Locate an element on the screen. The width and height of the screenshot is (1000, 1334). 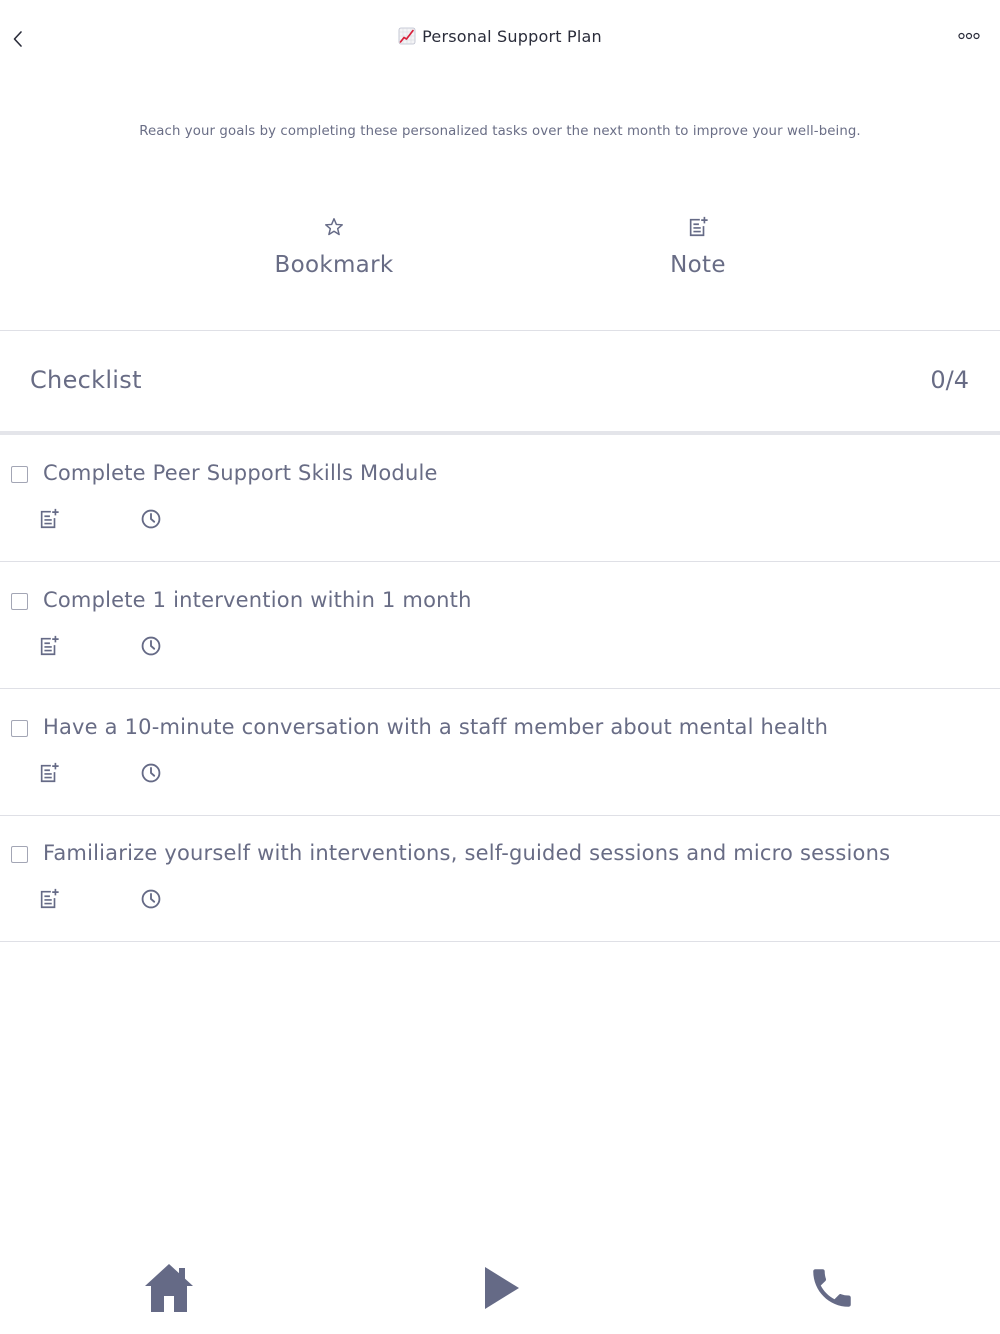
home-icon is located at coordinates (169, 1288).